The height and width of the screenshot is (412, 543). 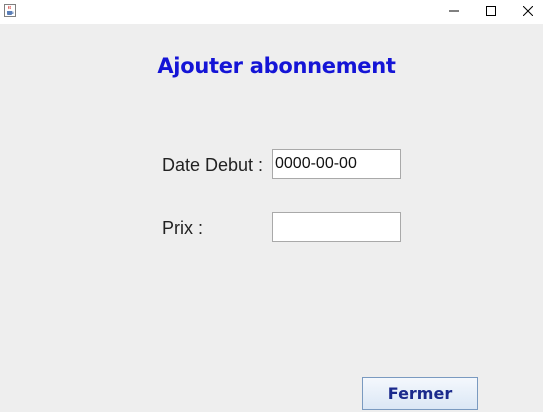 What do you see at coordinates (336, 227) in the screenshot?
I see `prix-input` at bounding box center [336, 227].